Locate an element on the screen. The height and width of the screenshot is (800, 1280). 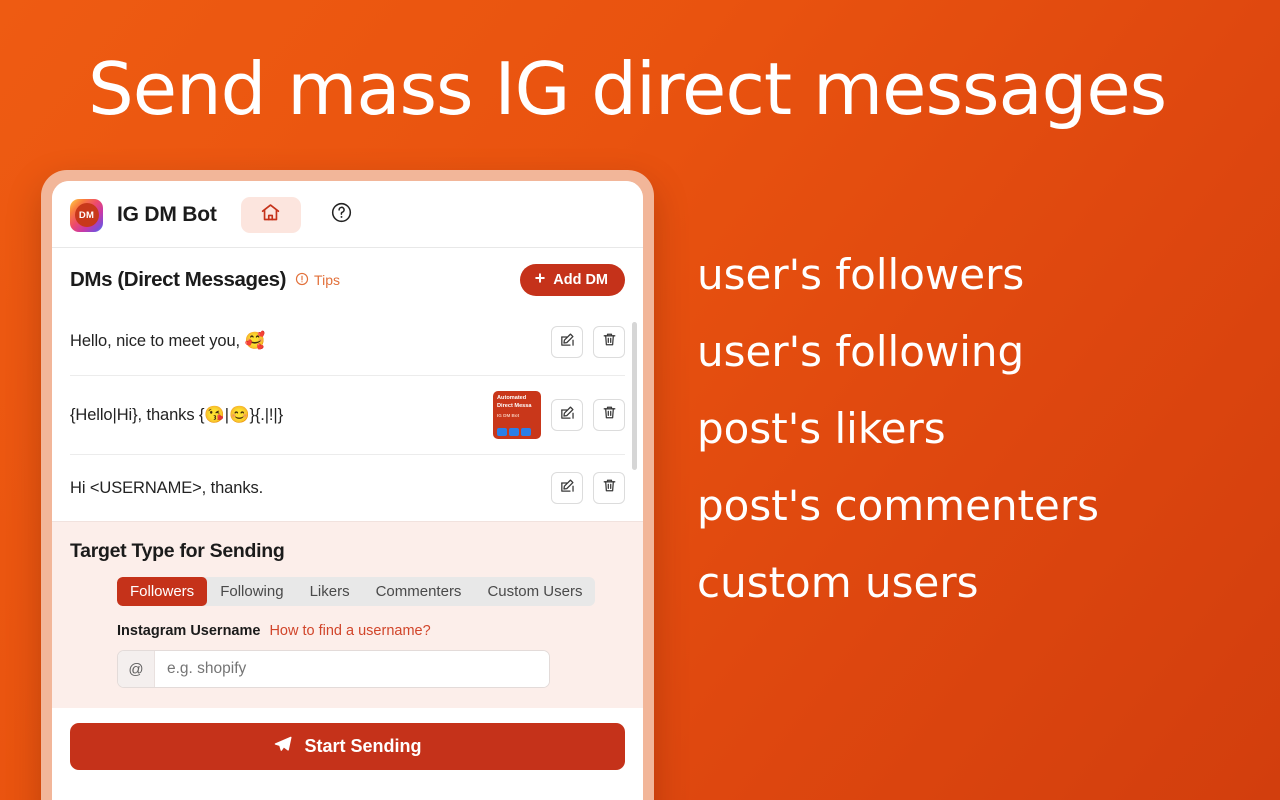
tab-followers: Followers is located at coordinates (162, 591).